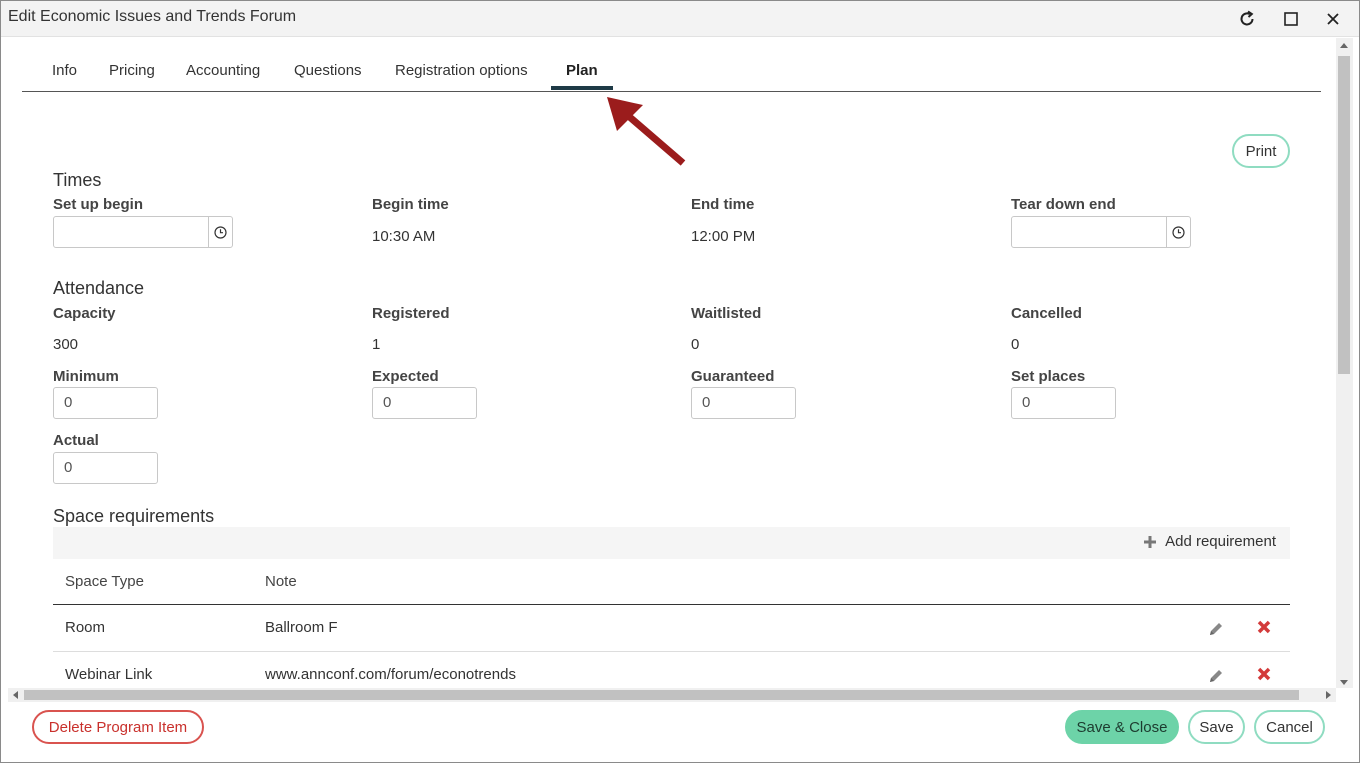  I want to click on teardown-end-label: Tear down end, so click(1063, 204).